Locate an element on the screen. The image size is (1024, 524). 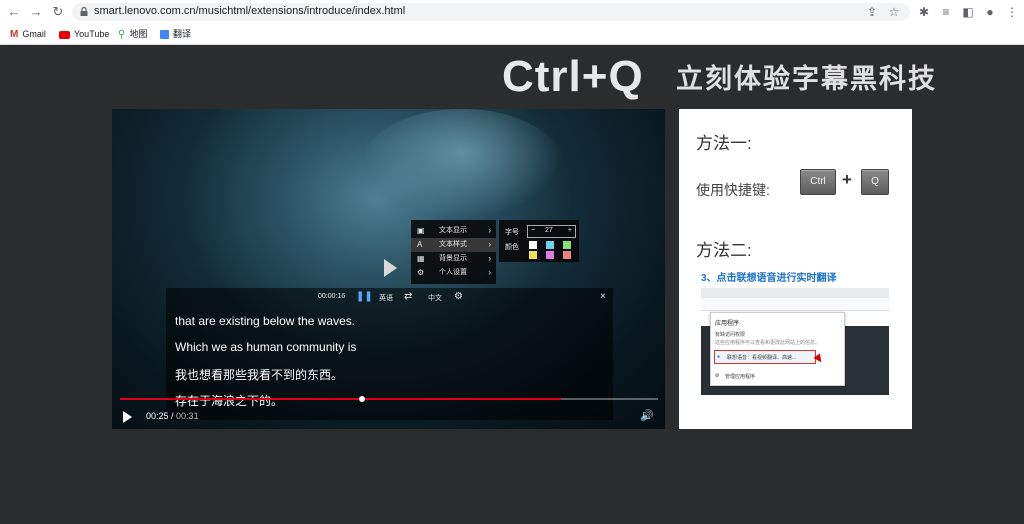
extensions-icon: ✱ is located at coordinates (924, 12).